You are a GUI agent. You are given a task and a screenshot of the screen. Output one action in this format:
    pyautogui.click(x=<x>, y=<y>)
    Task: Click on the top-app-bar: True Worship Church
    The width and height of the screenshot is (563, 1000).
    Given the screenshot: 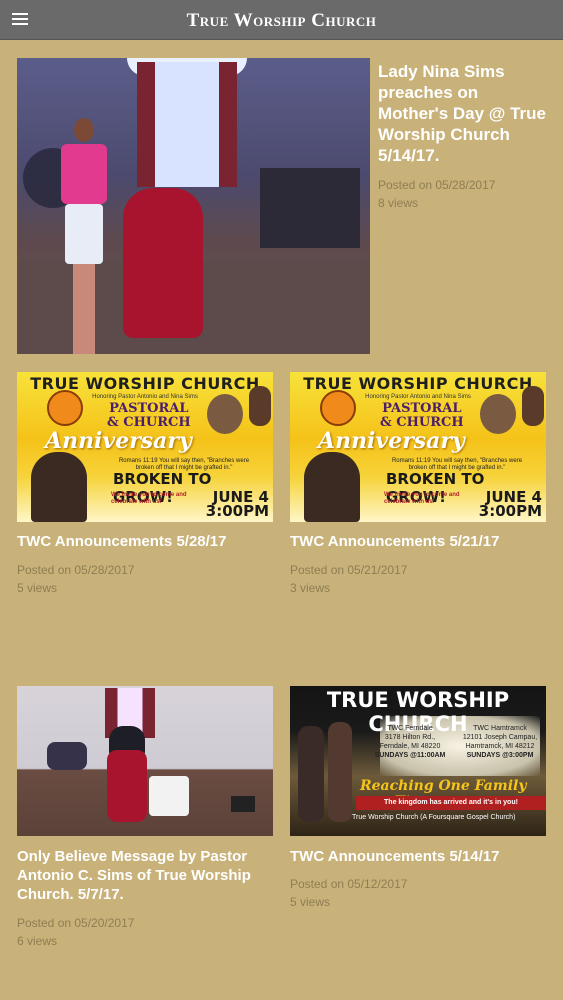 What is the action you would take?
    pyautogui.click(x=281, y=20)
    